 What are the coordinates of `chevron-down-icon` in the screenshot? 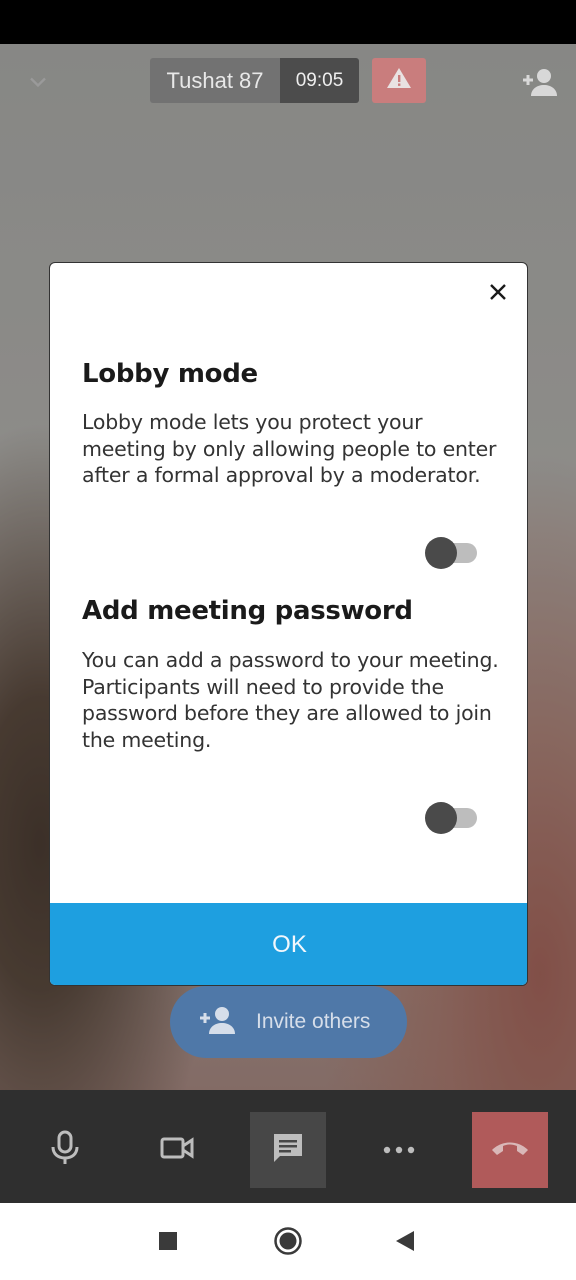 It's located at (38, 82).